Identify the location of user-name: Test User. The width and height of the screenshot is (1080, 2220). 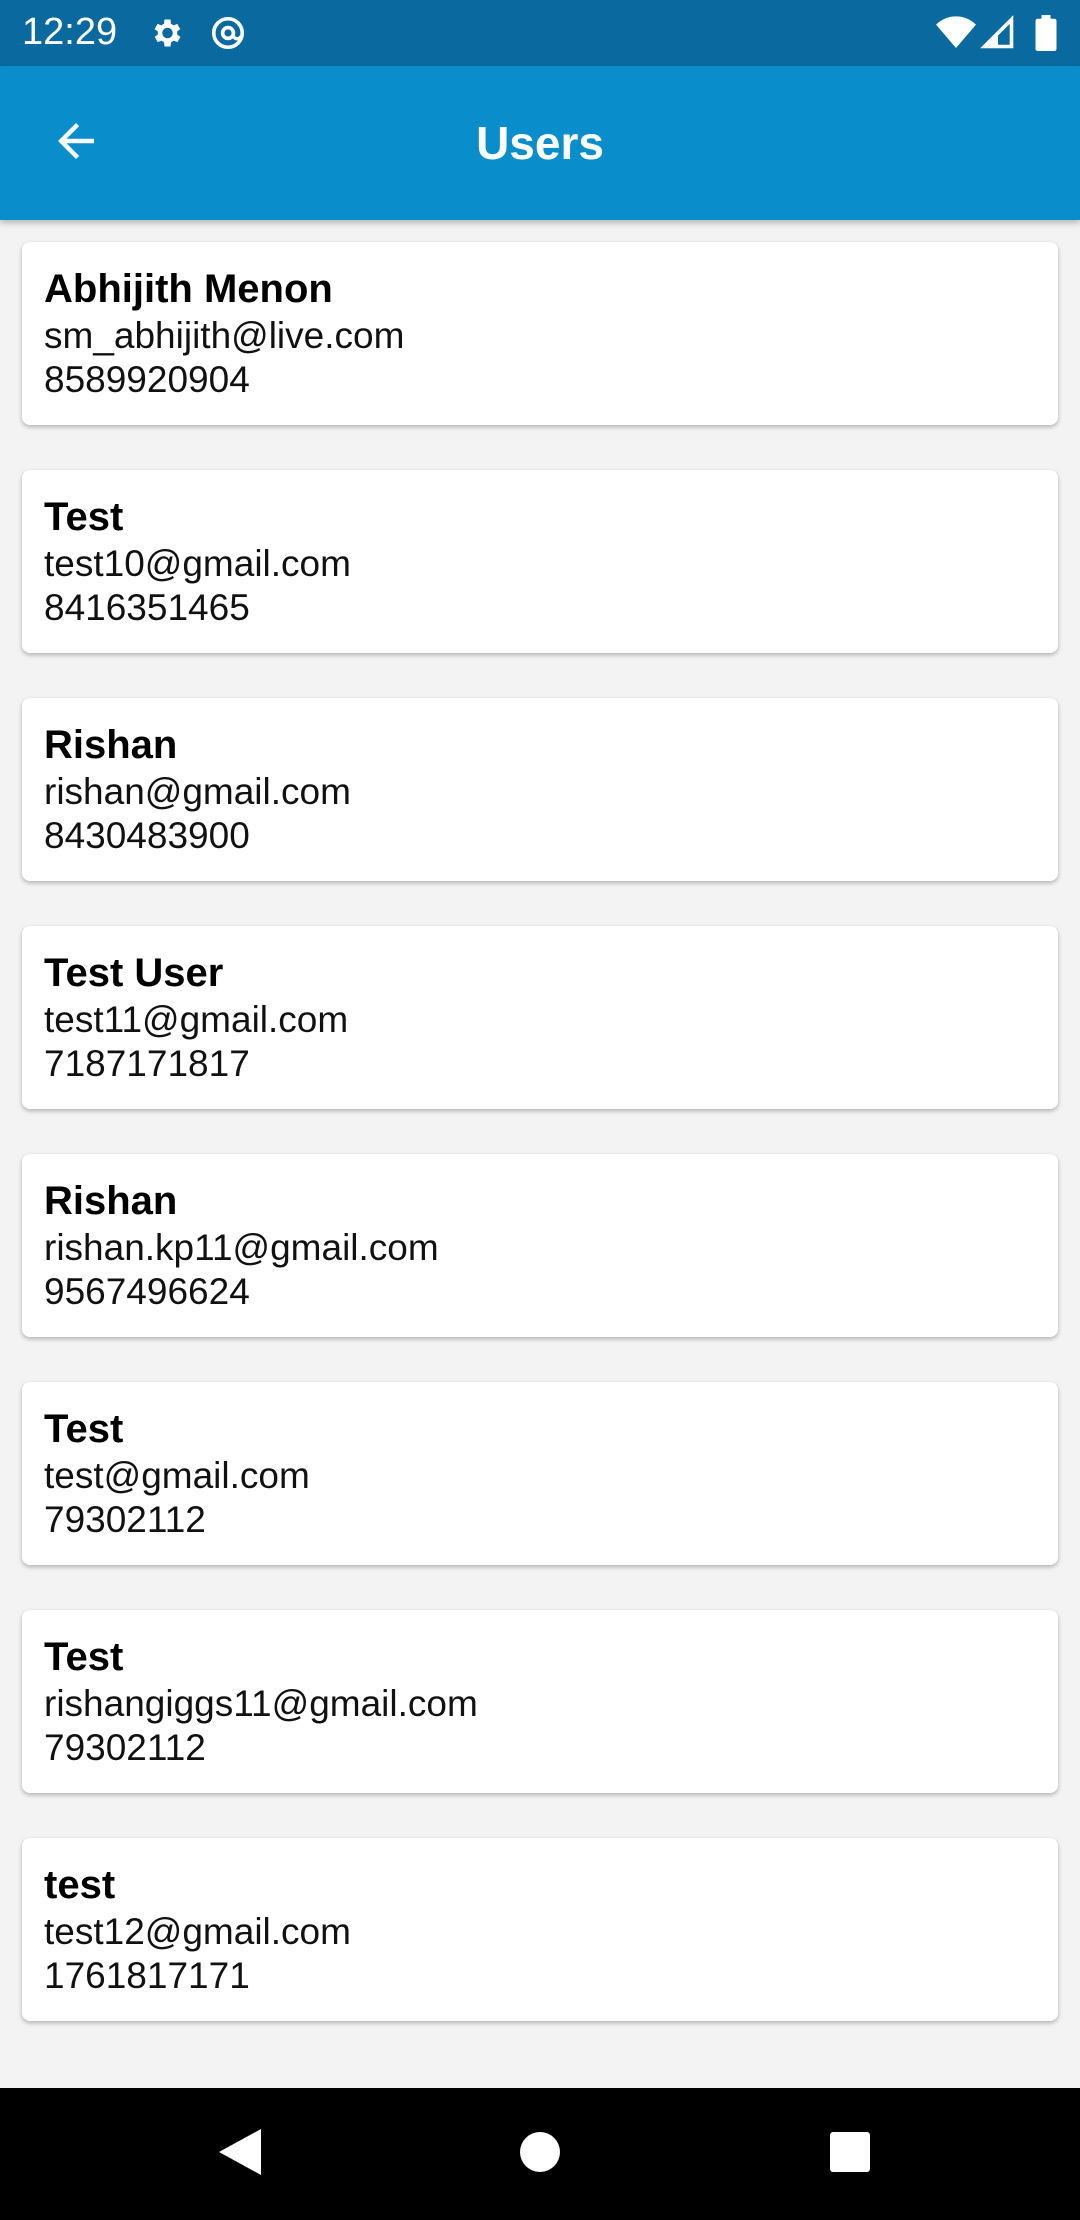
(134, 973).